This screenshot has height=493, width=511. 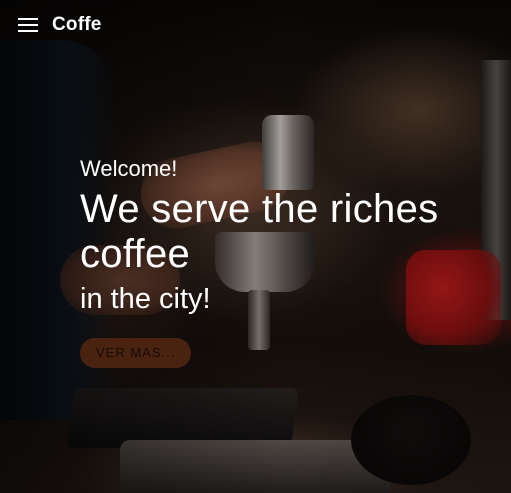 What do you see at coordinates (129, 168) in the screenshot?
I see `welcome-text: Welcome!` at bounding box center [129, 168].